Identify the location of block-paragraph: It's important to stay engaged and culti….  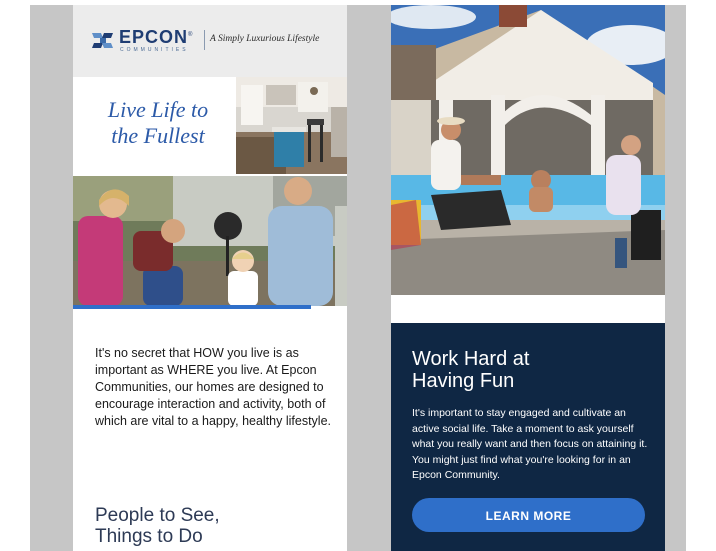
(530, 444).